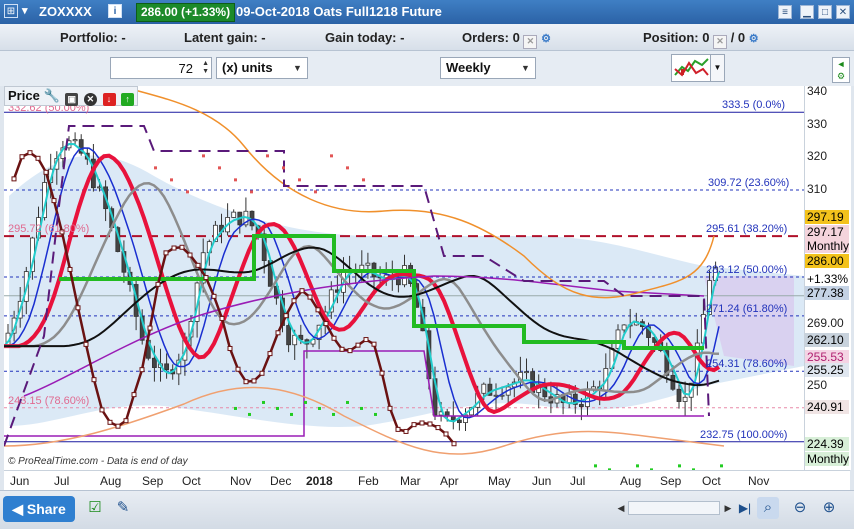 The width and height of the screenshot is (854, 529). What do you see at coordinates (718, 68) in the screenshot?
I see `chart-style-dropdown-icon: ▼` at bounding box center [718, 68].